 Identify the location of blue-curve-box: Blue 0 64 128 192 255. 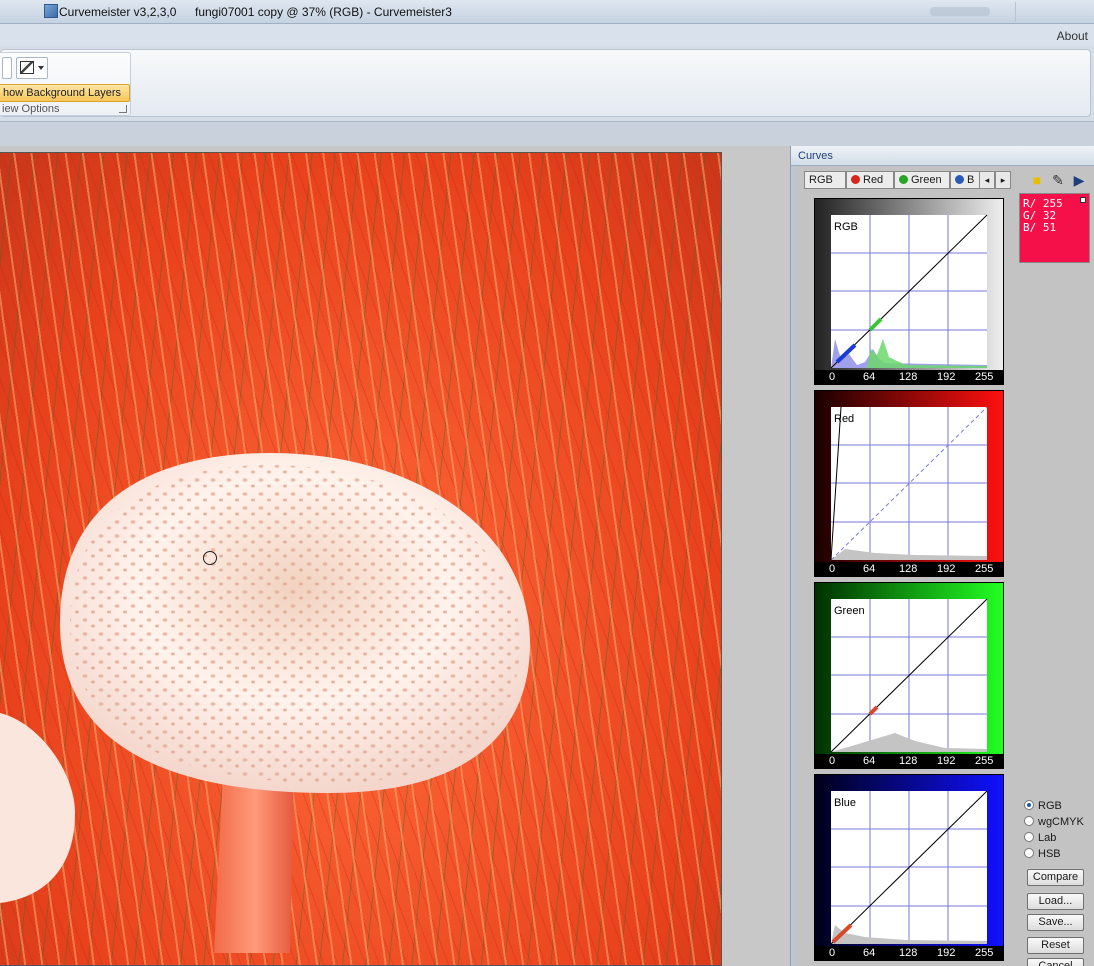
(909, 867).